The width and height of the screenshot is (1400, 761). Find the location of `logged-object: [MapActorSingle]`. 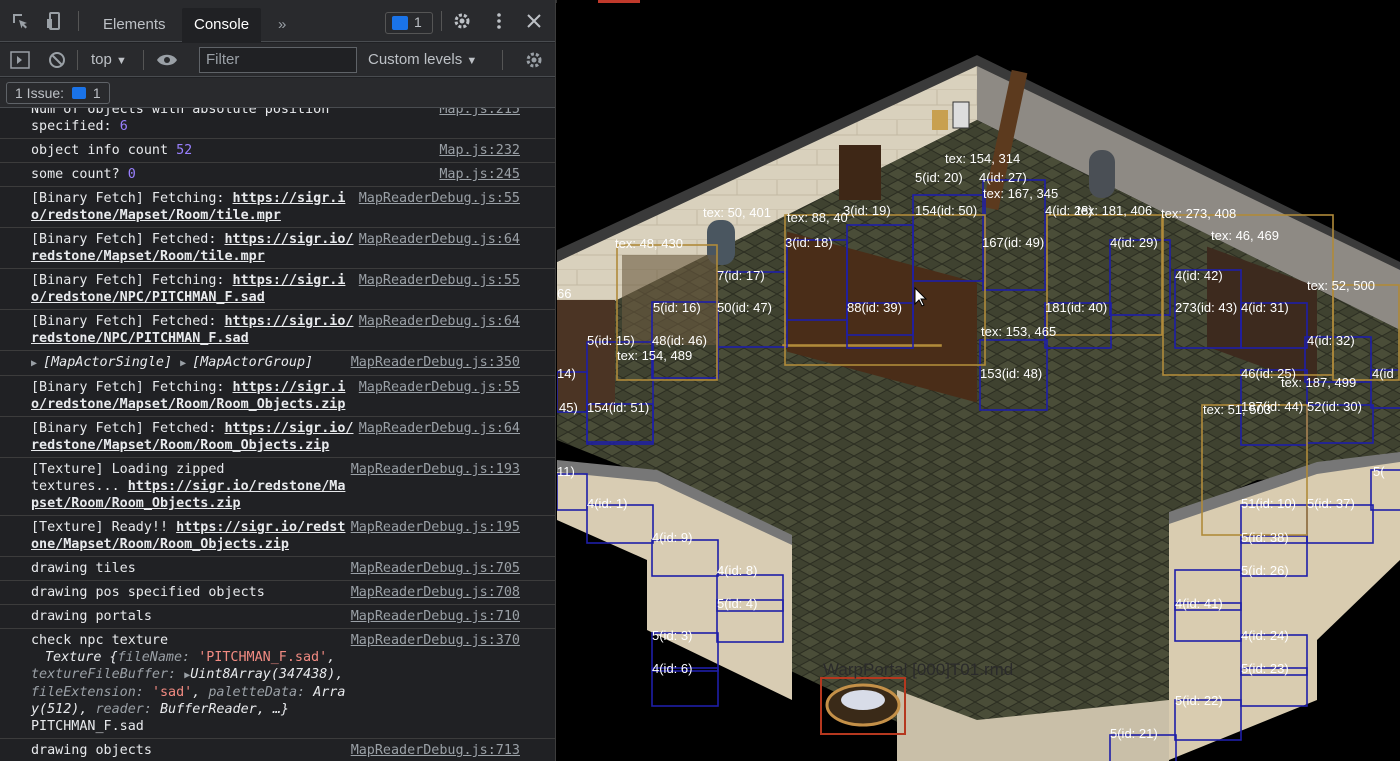

logged-object: [MapActorSingle] is located at coordinates (111, 362).